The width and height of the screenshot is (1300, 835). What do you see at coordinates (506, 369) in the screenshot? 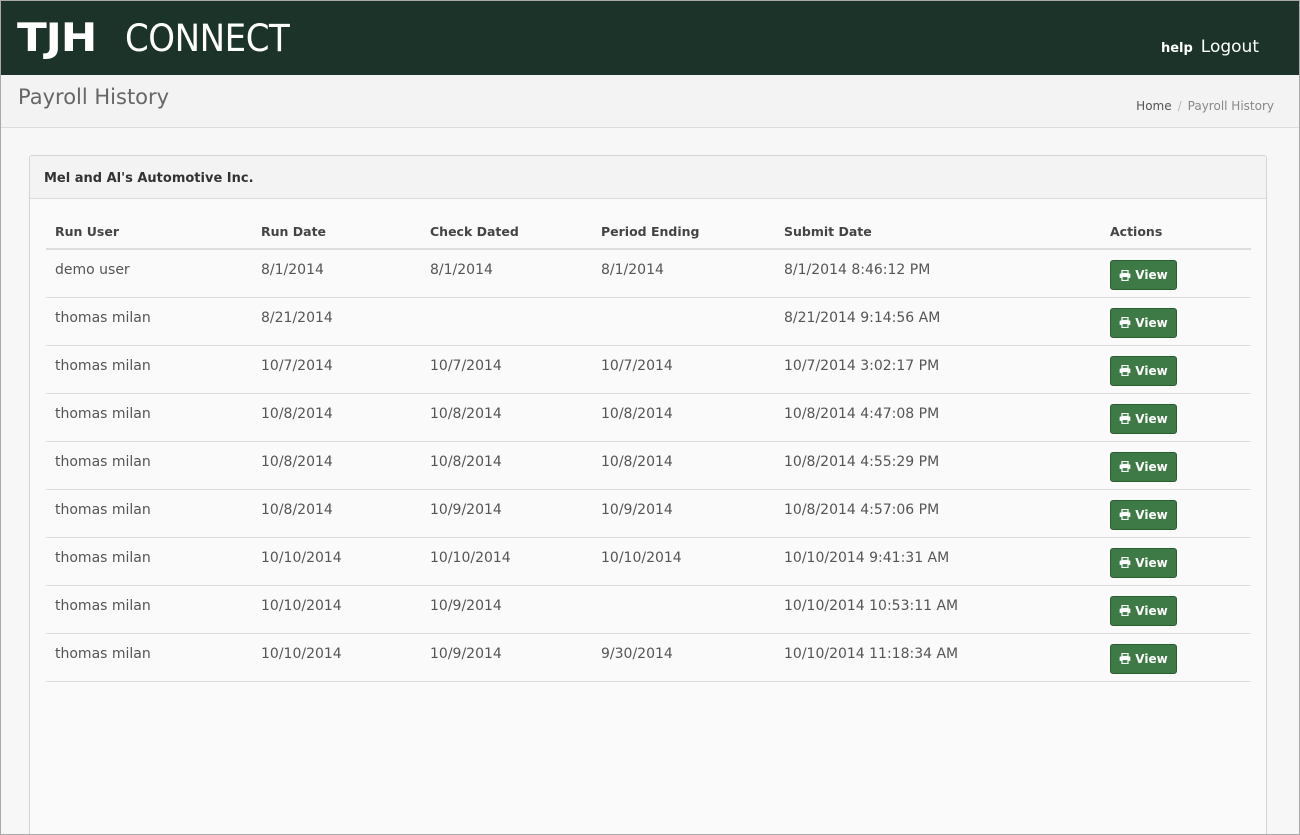
I see `cell-check-dated: 10/7/2014` at bounding box center [506, 369].